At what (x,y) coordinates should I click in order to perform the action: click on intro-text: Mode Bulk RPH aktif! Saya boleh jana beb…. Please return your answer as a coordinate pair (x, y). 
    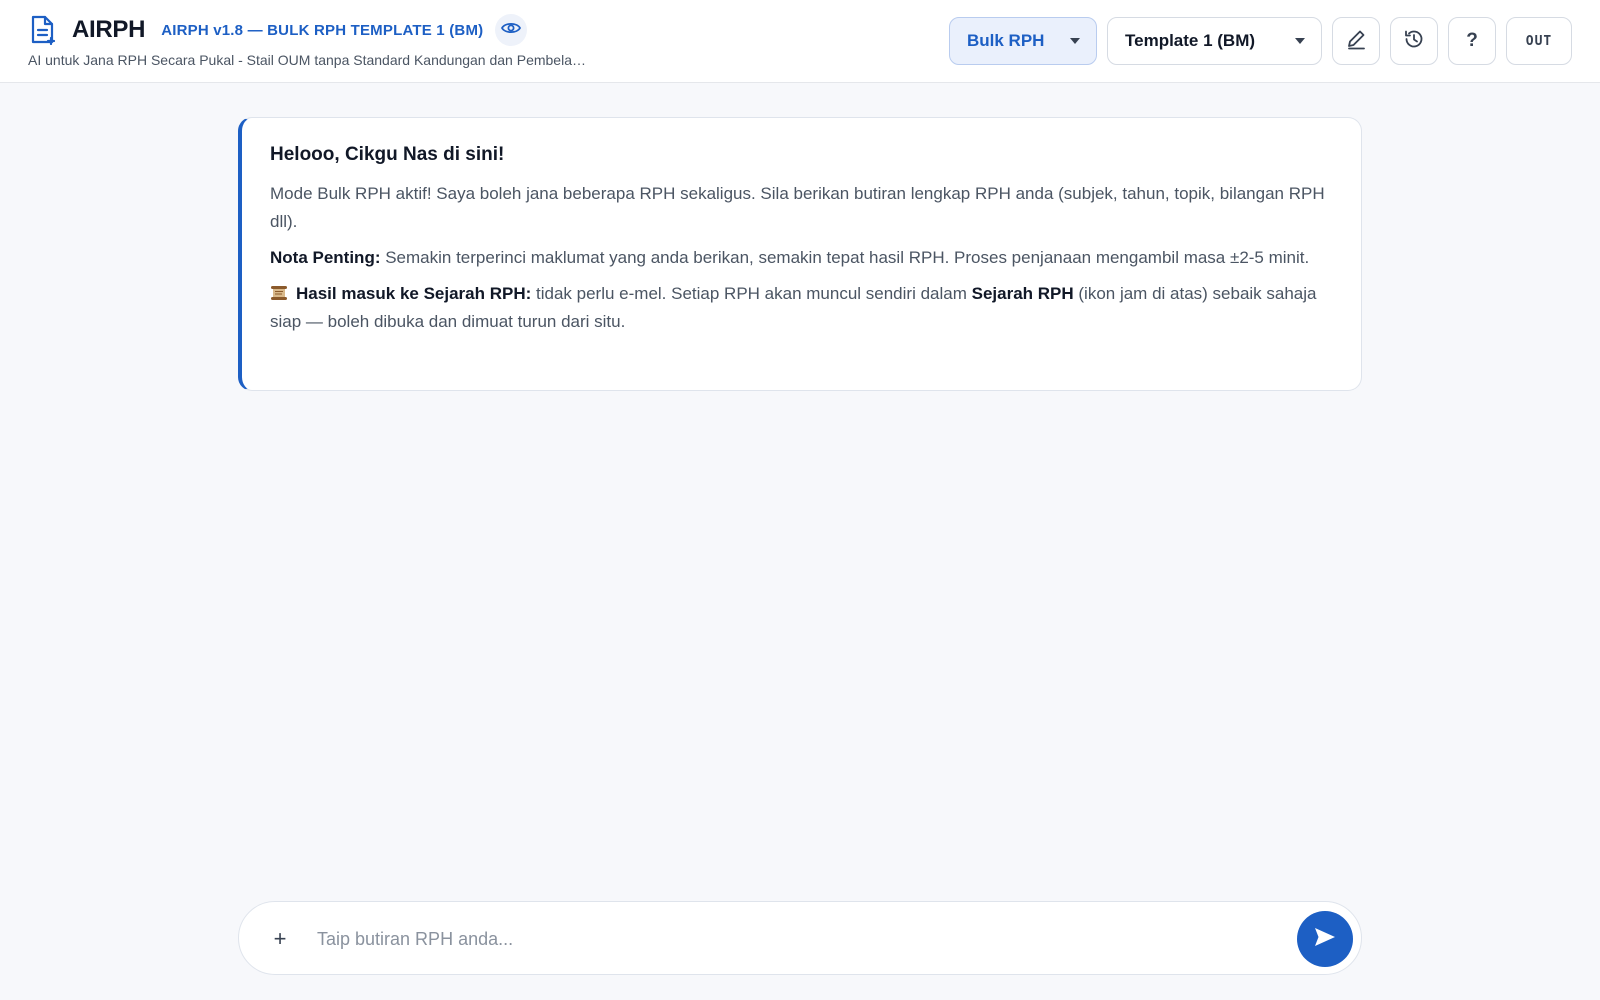
    Looking at the image, I should click on (797, 207).